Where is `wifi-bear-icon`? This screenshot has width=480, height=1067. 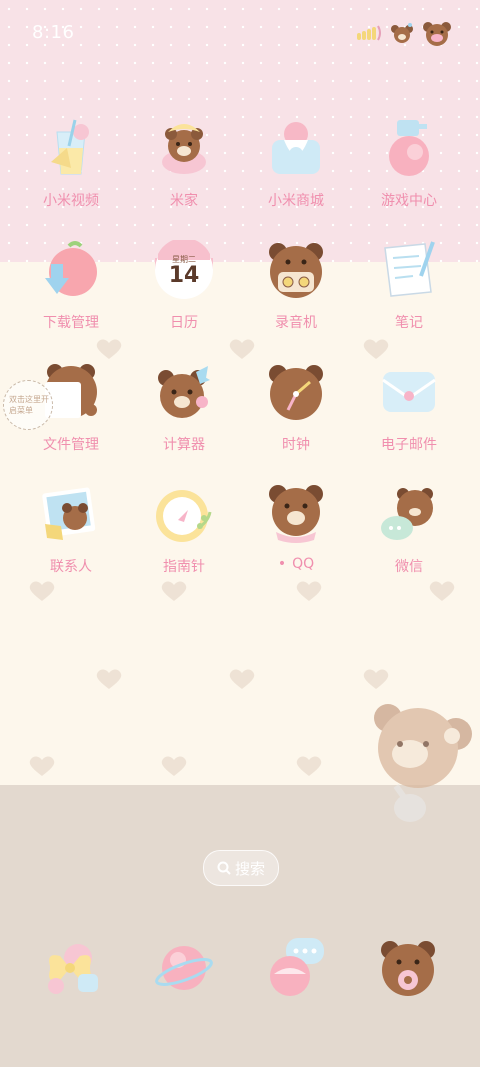
wifi-bear-icon is located at coordinates (402, 33).